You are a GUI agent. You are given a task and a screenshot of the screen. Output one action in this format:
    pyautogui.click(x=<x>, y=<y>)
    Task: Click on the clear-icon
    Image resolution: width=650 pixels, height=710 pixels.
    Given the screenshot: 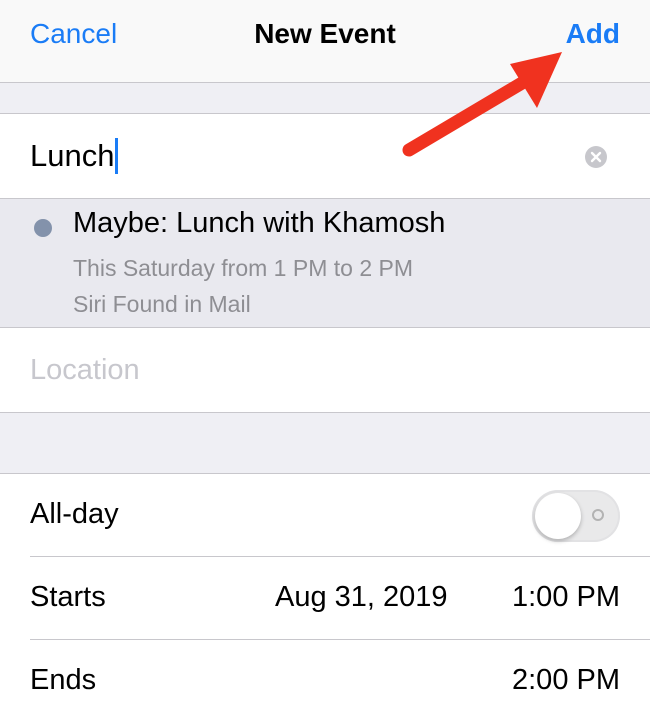 What is the action you would take?
    pyautogui.click(x=596, y=157)
    